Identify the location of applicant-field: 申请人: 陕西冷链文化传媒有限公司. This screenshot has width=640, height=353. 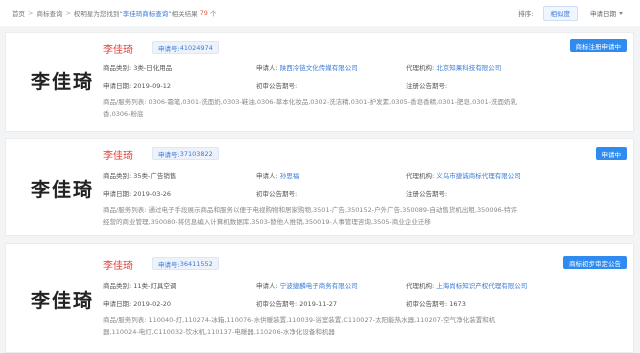
(307, 67).